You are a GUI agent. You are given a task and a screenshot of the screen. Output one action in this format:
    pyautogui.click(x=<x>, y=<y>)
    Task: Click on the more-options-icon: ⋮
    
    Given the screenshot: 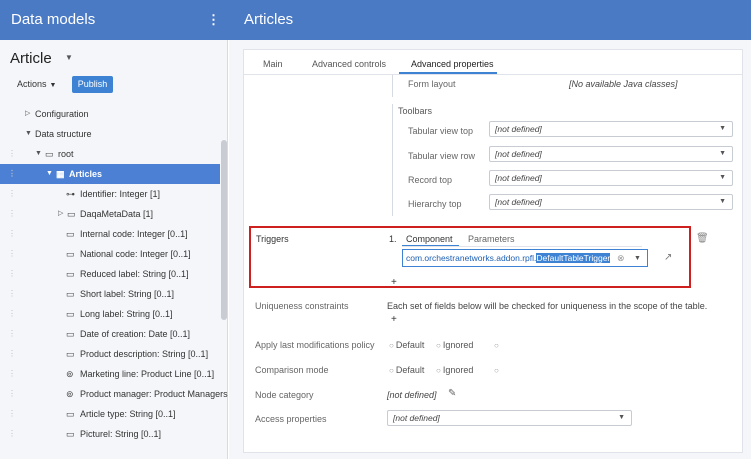 What is the action you would take?
    pyautogui.click(x=213, y=20)
    